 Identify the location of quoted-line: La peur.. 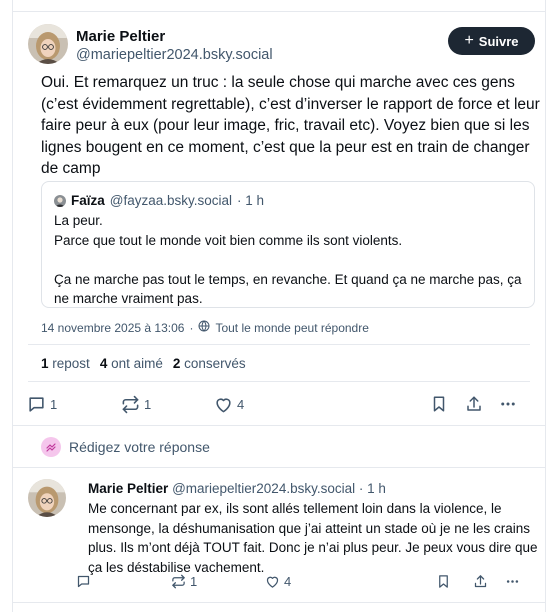
(78, 220).